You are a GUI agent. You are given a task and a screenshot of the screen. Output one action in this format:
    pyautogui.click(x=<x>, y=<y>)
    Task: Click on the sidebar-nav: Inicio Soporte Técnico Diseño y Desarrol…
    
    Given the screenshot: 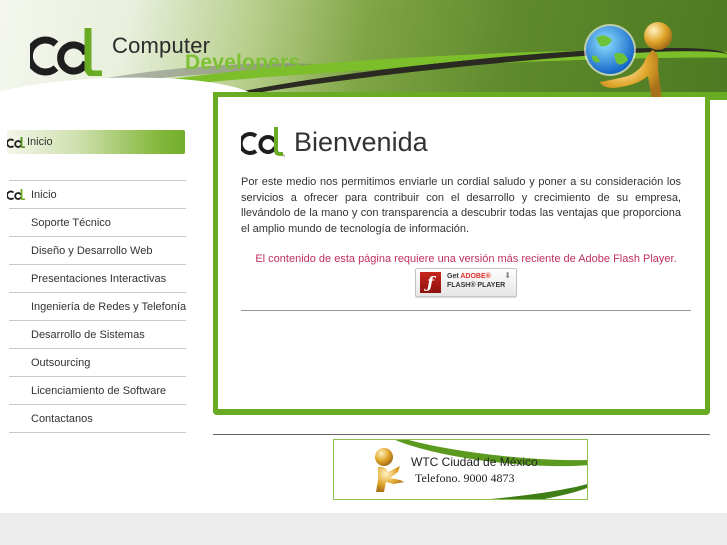 What is the action you would take?
    pyautogui.click(x=96, y=306)
    